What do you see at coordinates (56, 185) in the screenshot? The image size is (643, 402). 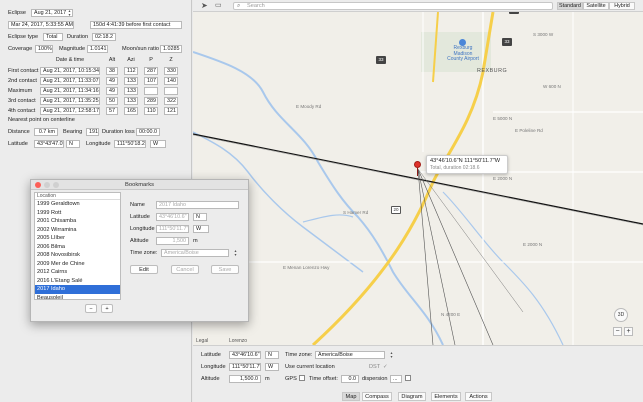 I see `zoom-window-icon` at bounding box center [56, 185].